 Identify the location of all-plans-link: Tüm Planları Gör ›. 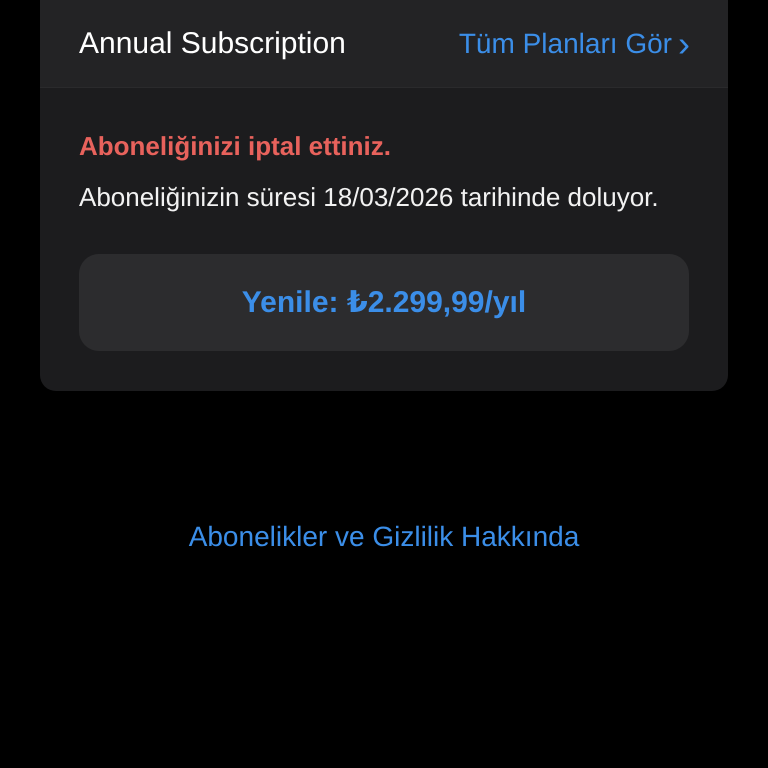
(574, 44).